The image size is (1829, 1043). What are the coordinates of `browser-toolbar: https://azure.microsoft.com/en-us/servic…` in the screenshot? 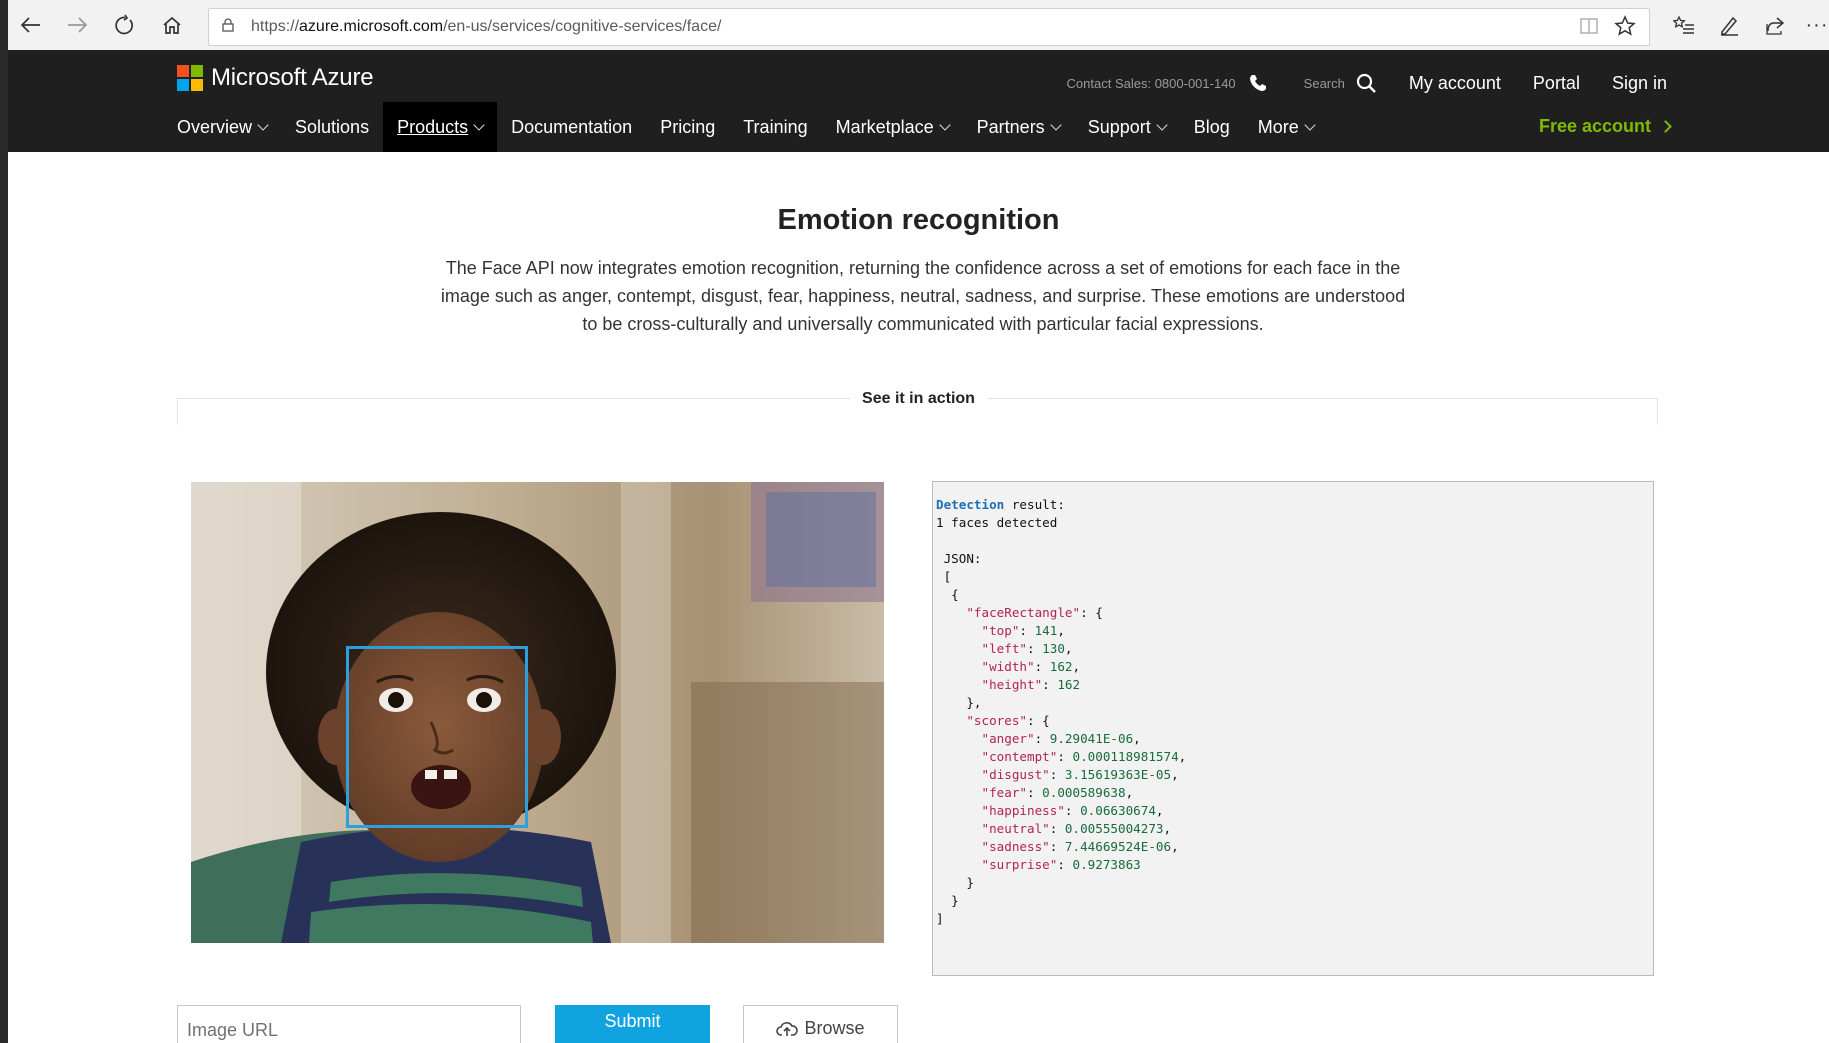 It's located at (918, 25).